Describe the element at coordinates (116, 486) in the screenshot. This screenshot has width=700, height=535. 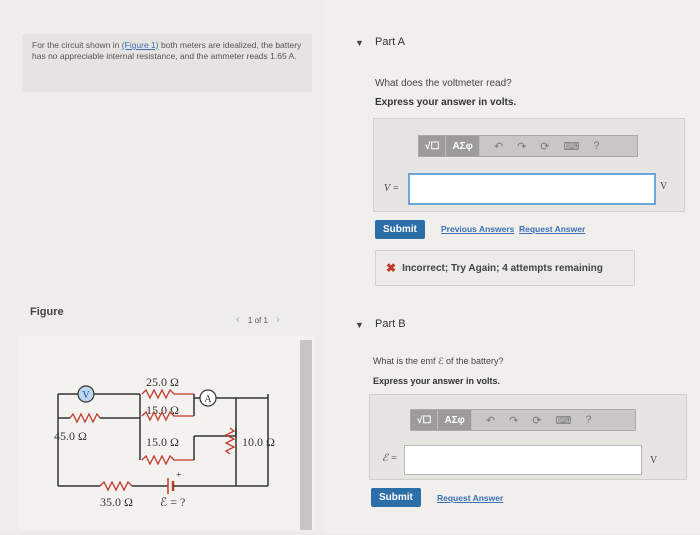
I see `resistor-35-icon` at that location.